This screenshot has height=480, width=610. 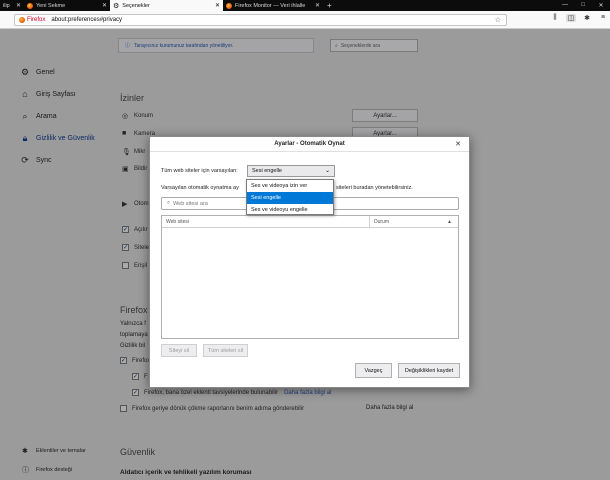 I want to click on firefox-data-text: toplamaya, so click(x=134, y=335).